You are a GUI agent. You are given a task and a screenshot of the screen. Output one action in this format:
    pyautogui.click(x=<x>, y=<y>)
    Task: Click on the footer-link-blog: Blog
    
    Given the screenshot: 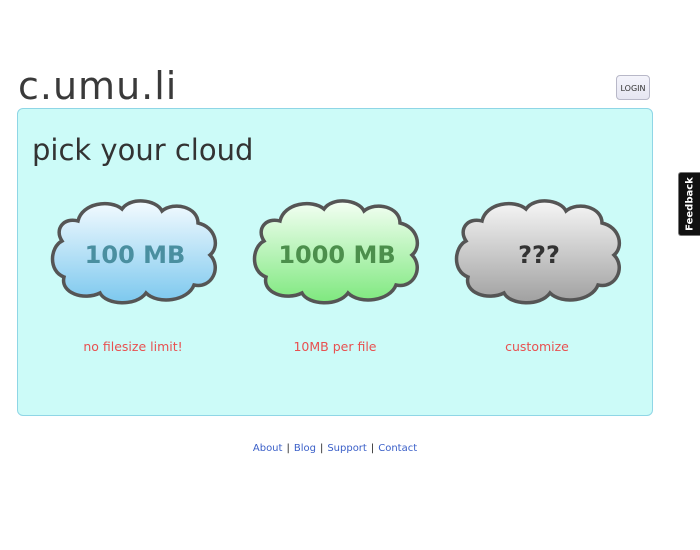 What is the action you would take?
    pyautogui.click(x=305, y=448)
    